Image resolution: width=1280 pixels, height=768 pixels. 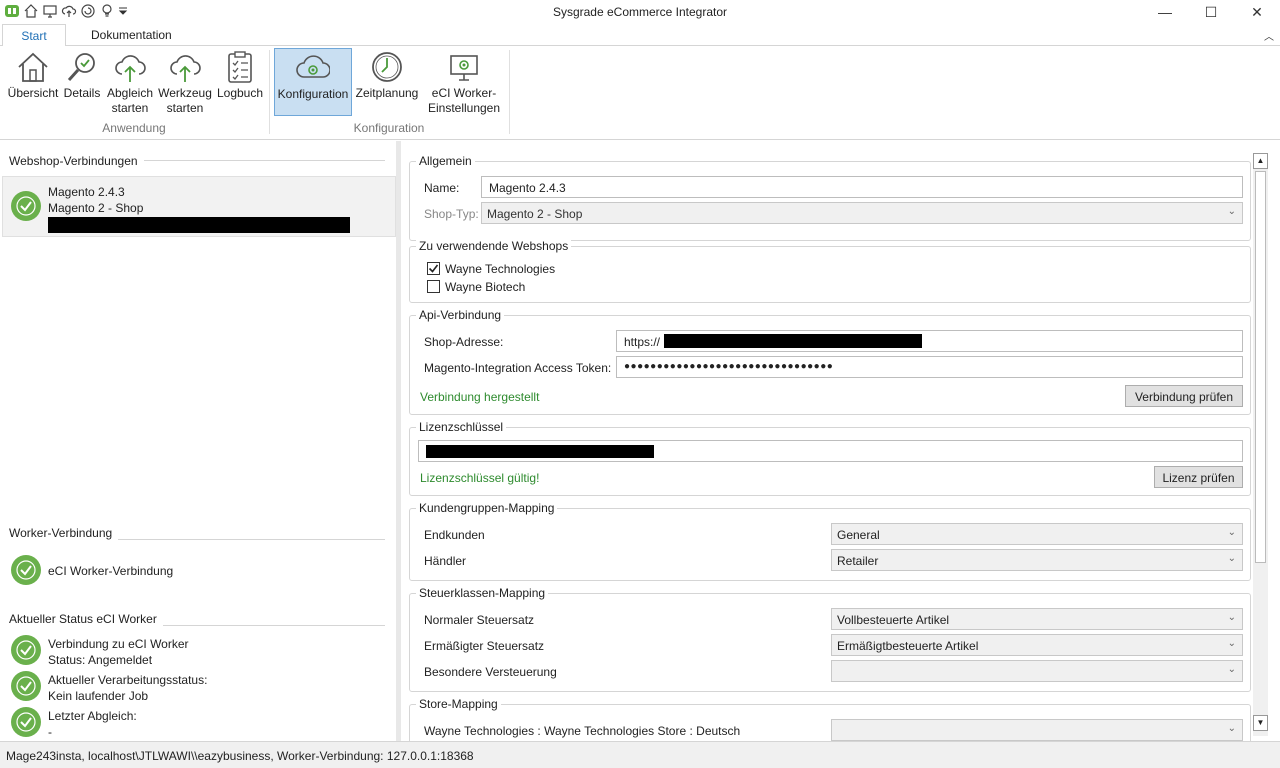 I want to click on shoptyp-label: Shop-Typ:, so click(x=451, y=214).